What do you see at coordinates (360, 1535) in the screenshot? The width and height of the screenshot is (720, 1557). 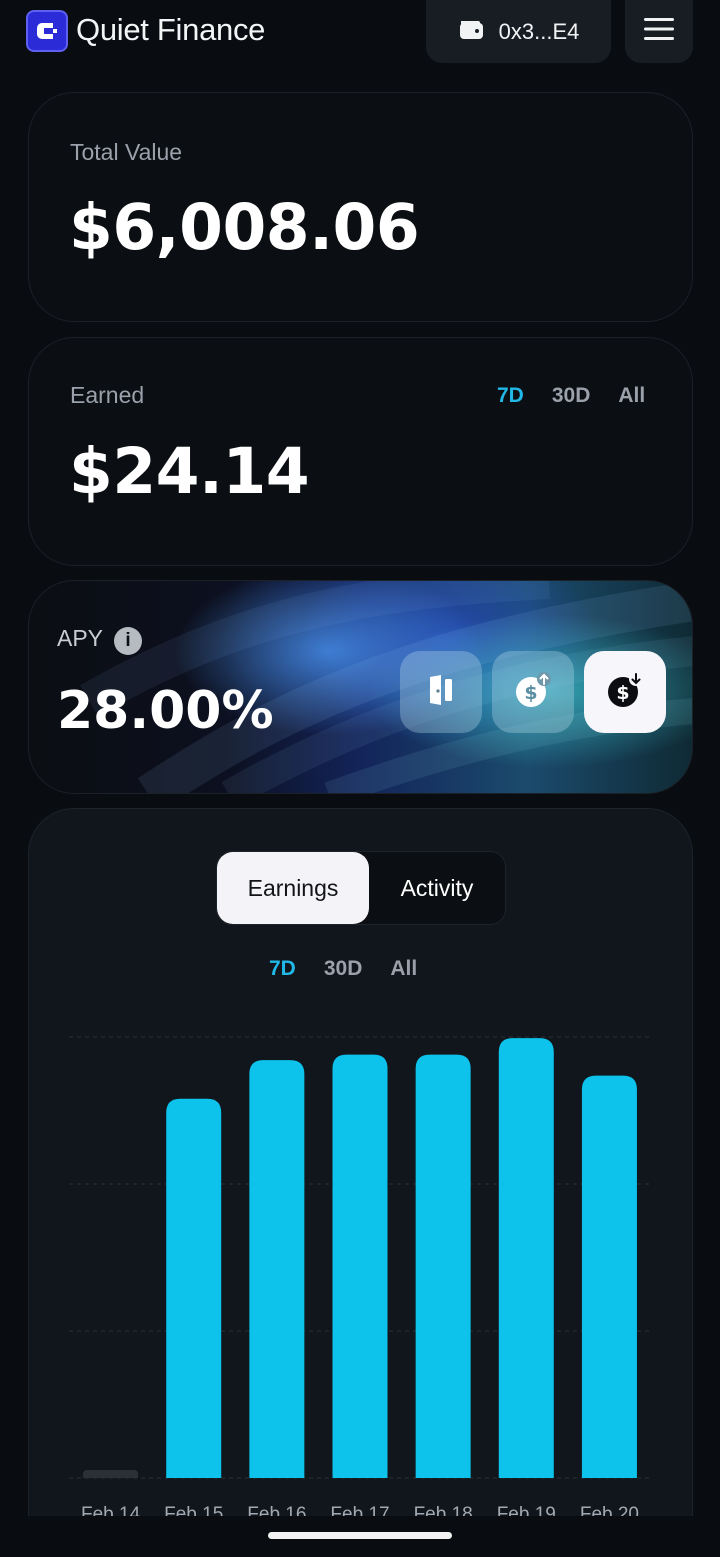 I see `home-indicator` at bounding box center [360, 1535].